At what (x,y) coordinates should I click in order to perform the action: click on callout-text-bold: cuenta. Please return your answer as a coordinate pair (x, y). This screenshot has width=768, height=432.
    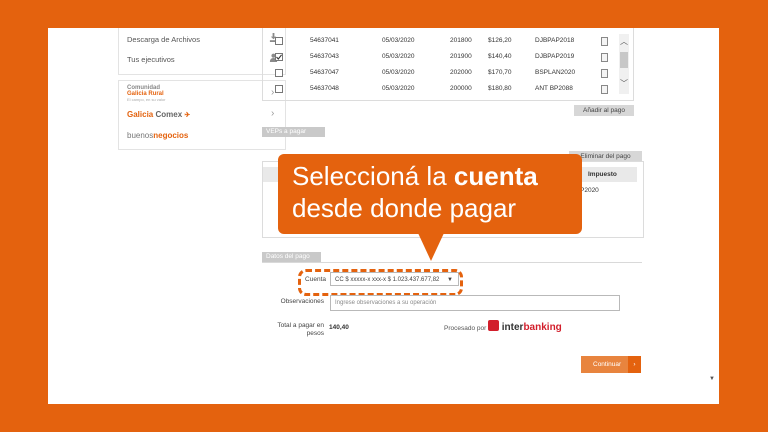
    Looking at the image, I should click on (495, 176).